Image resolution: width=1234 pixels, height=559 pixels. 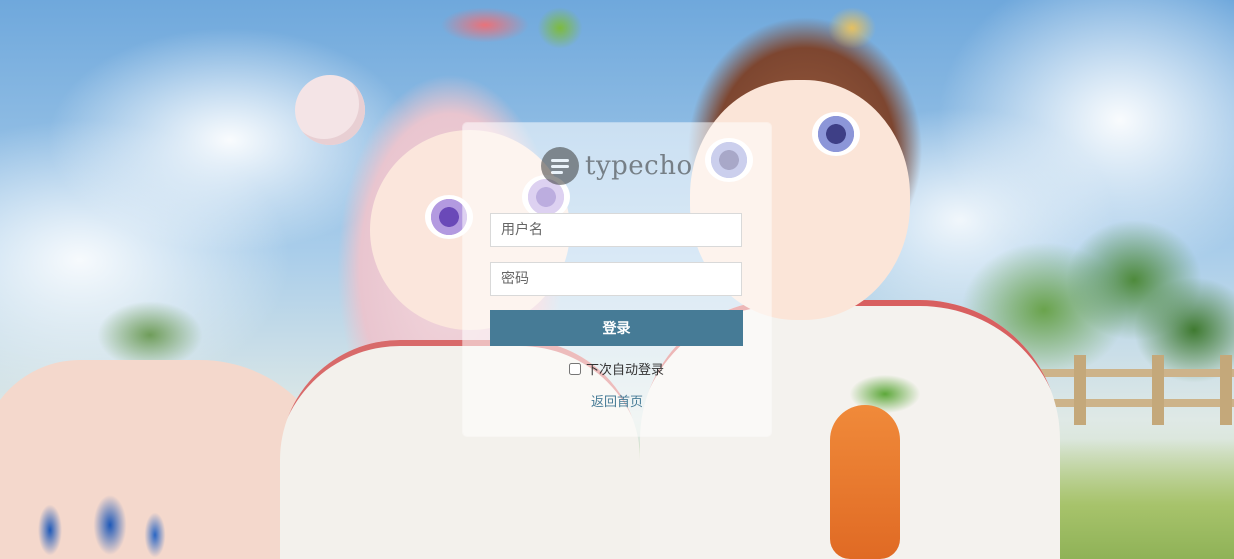 What do you see at coordinates (485, 25) in the screenshot?
I see `character-left-bow` at bounding box center [485, 25].